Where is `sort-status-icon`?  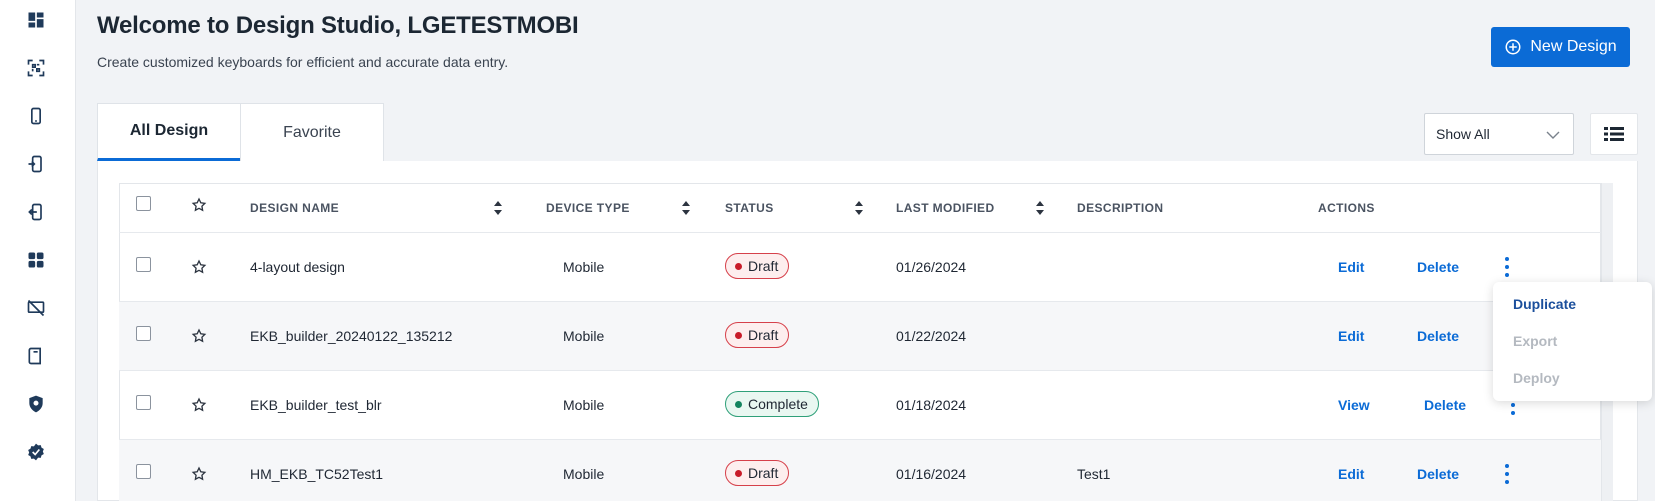
sort-status-icon is located at coordinates (859, 208).